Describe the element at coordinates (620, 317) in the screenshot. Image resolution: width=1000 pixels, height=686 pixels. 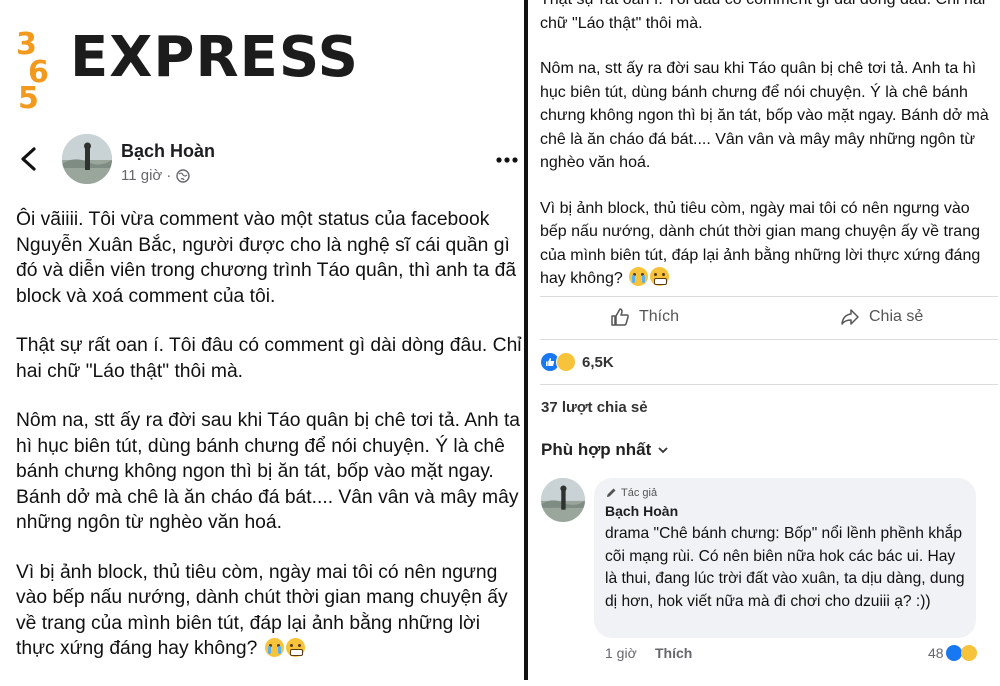
I see `thumbs-up-icon` at that location.